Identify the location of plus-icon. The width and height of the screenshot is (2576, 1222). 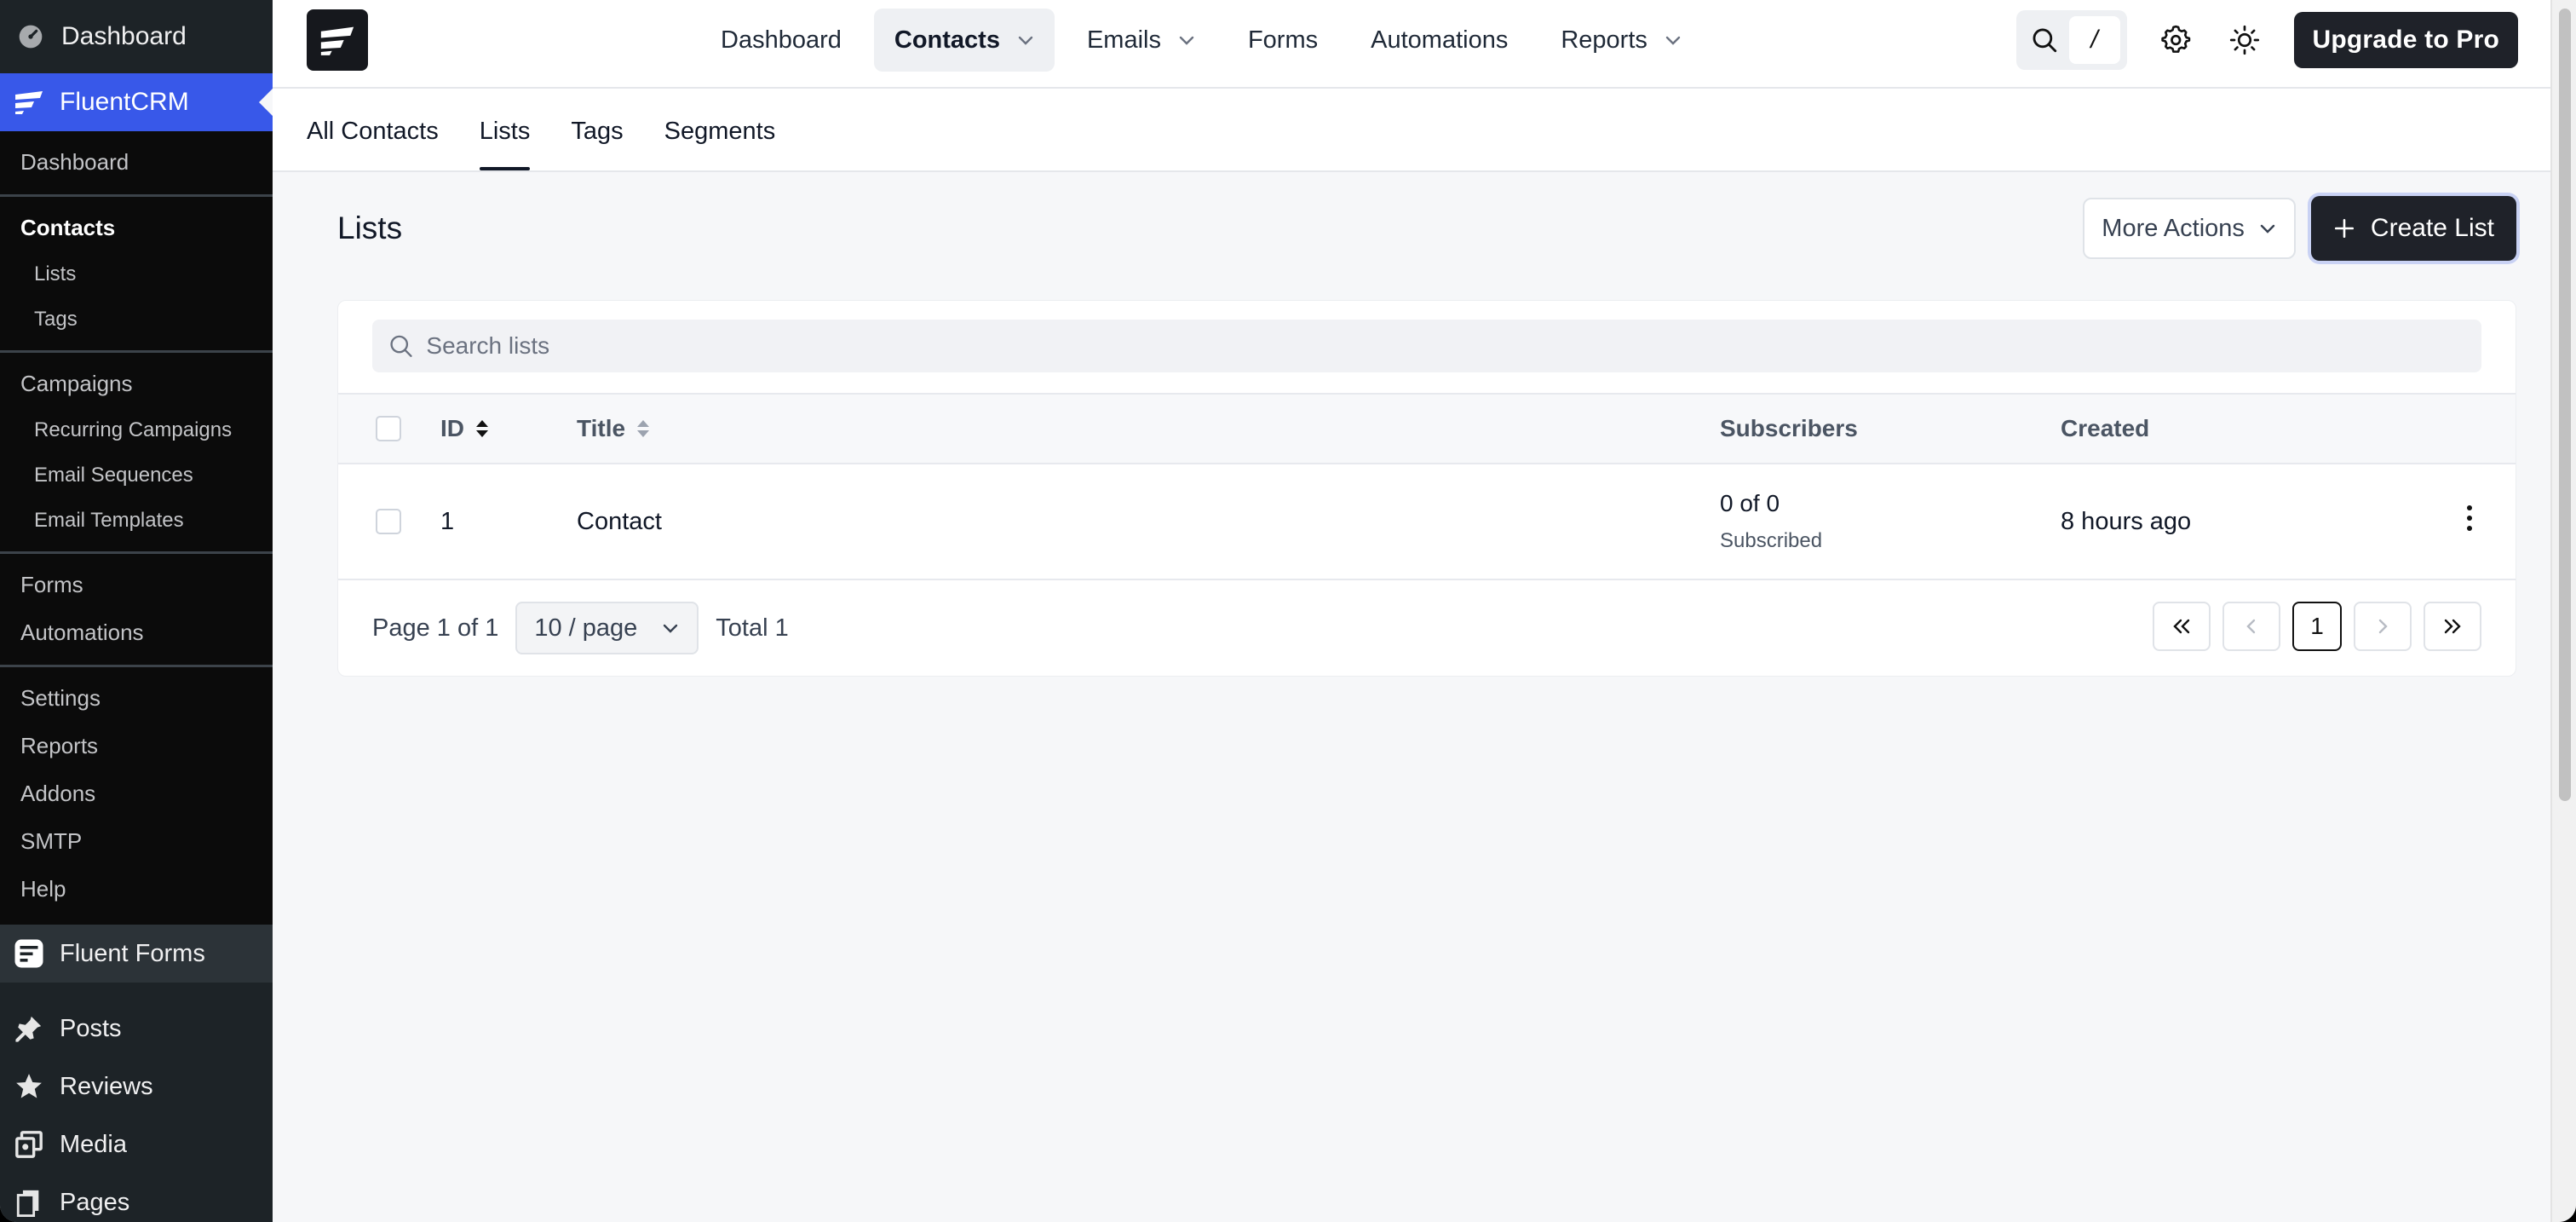
(2344, 228).